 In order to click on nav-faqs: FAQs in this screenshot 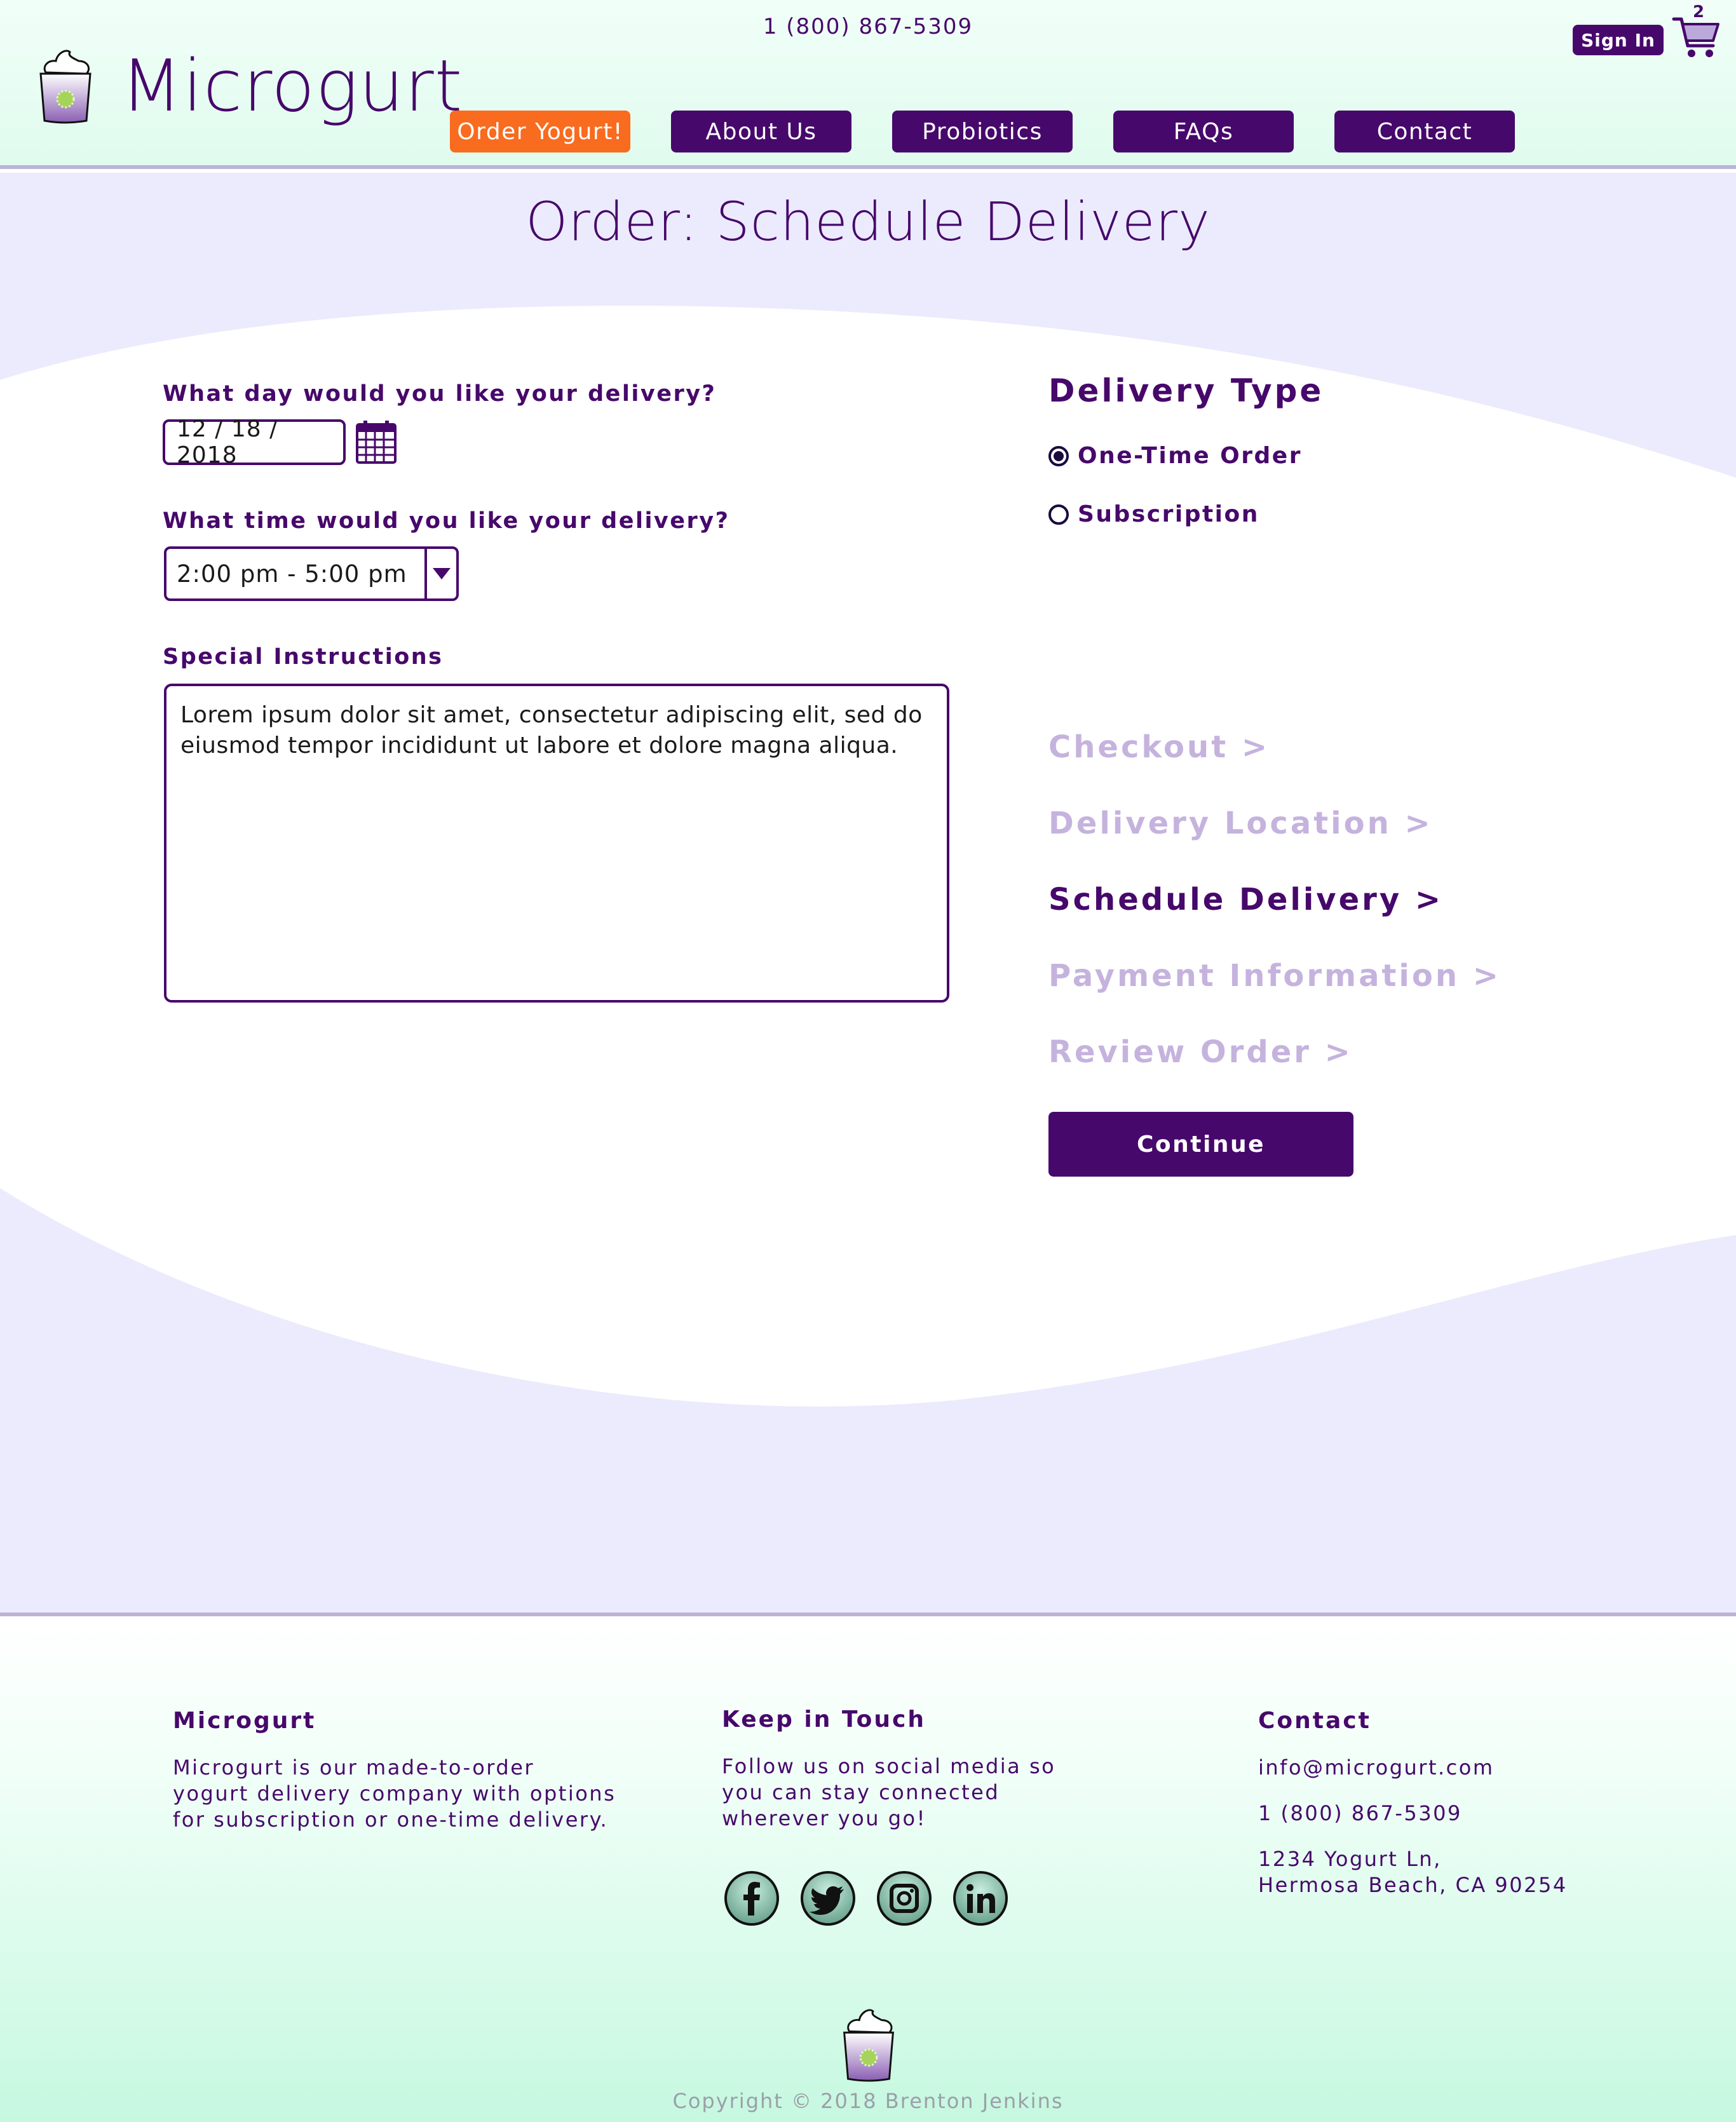, I will do `click(1203, 132)`.